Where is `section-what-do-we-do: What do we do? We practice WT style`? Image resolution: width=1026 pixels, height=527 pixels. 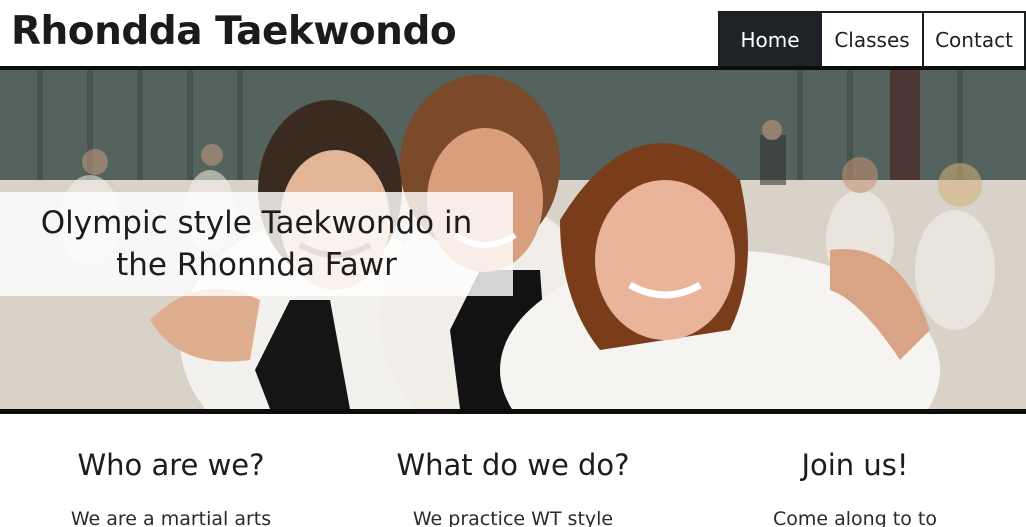
section-what-do-we-do: What do we do? We practice WT style is located at coordinates (513, 470).